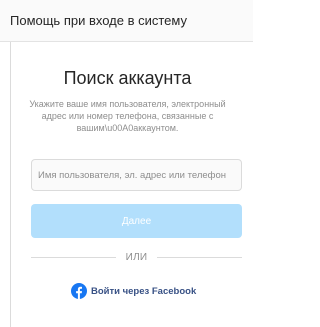 The width and height of the screenshot is (320, 327). What do you see at coordinates (73, 257) in the screenshot?
I see `divider-line-left` at bounding box center [73, 257].